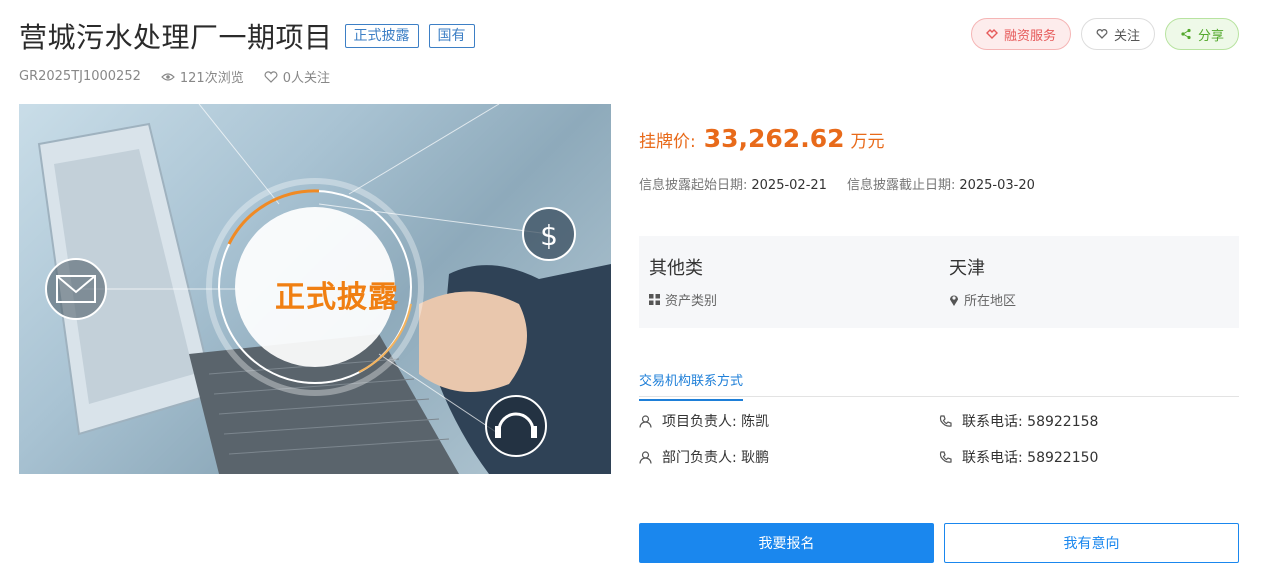 Image resolution: width=1270 pixels, height=577 pixels. I want to click on page-header: 营城污水处理厂一期项目 正式披露 国有, so click(247, 36).